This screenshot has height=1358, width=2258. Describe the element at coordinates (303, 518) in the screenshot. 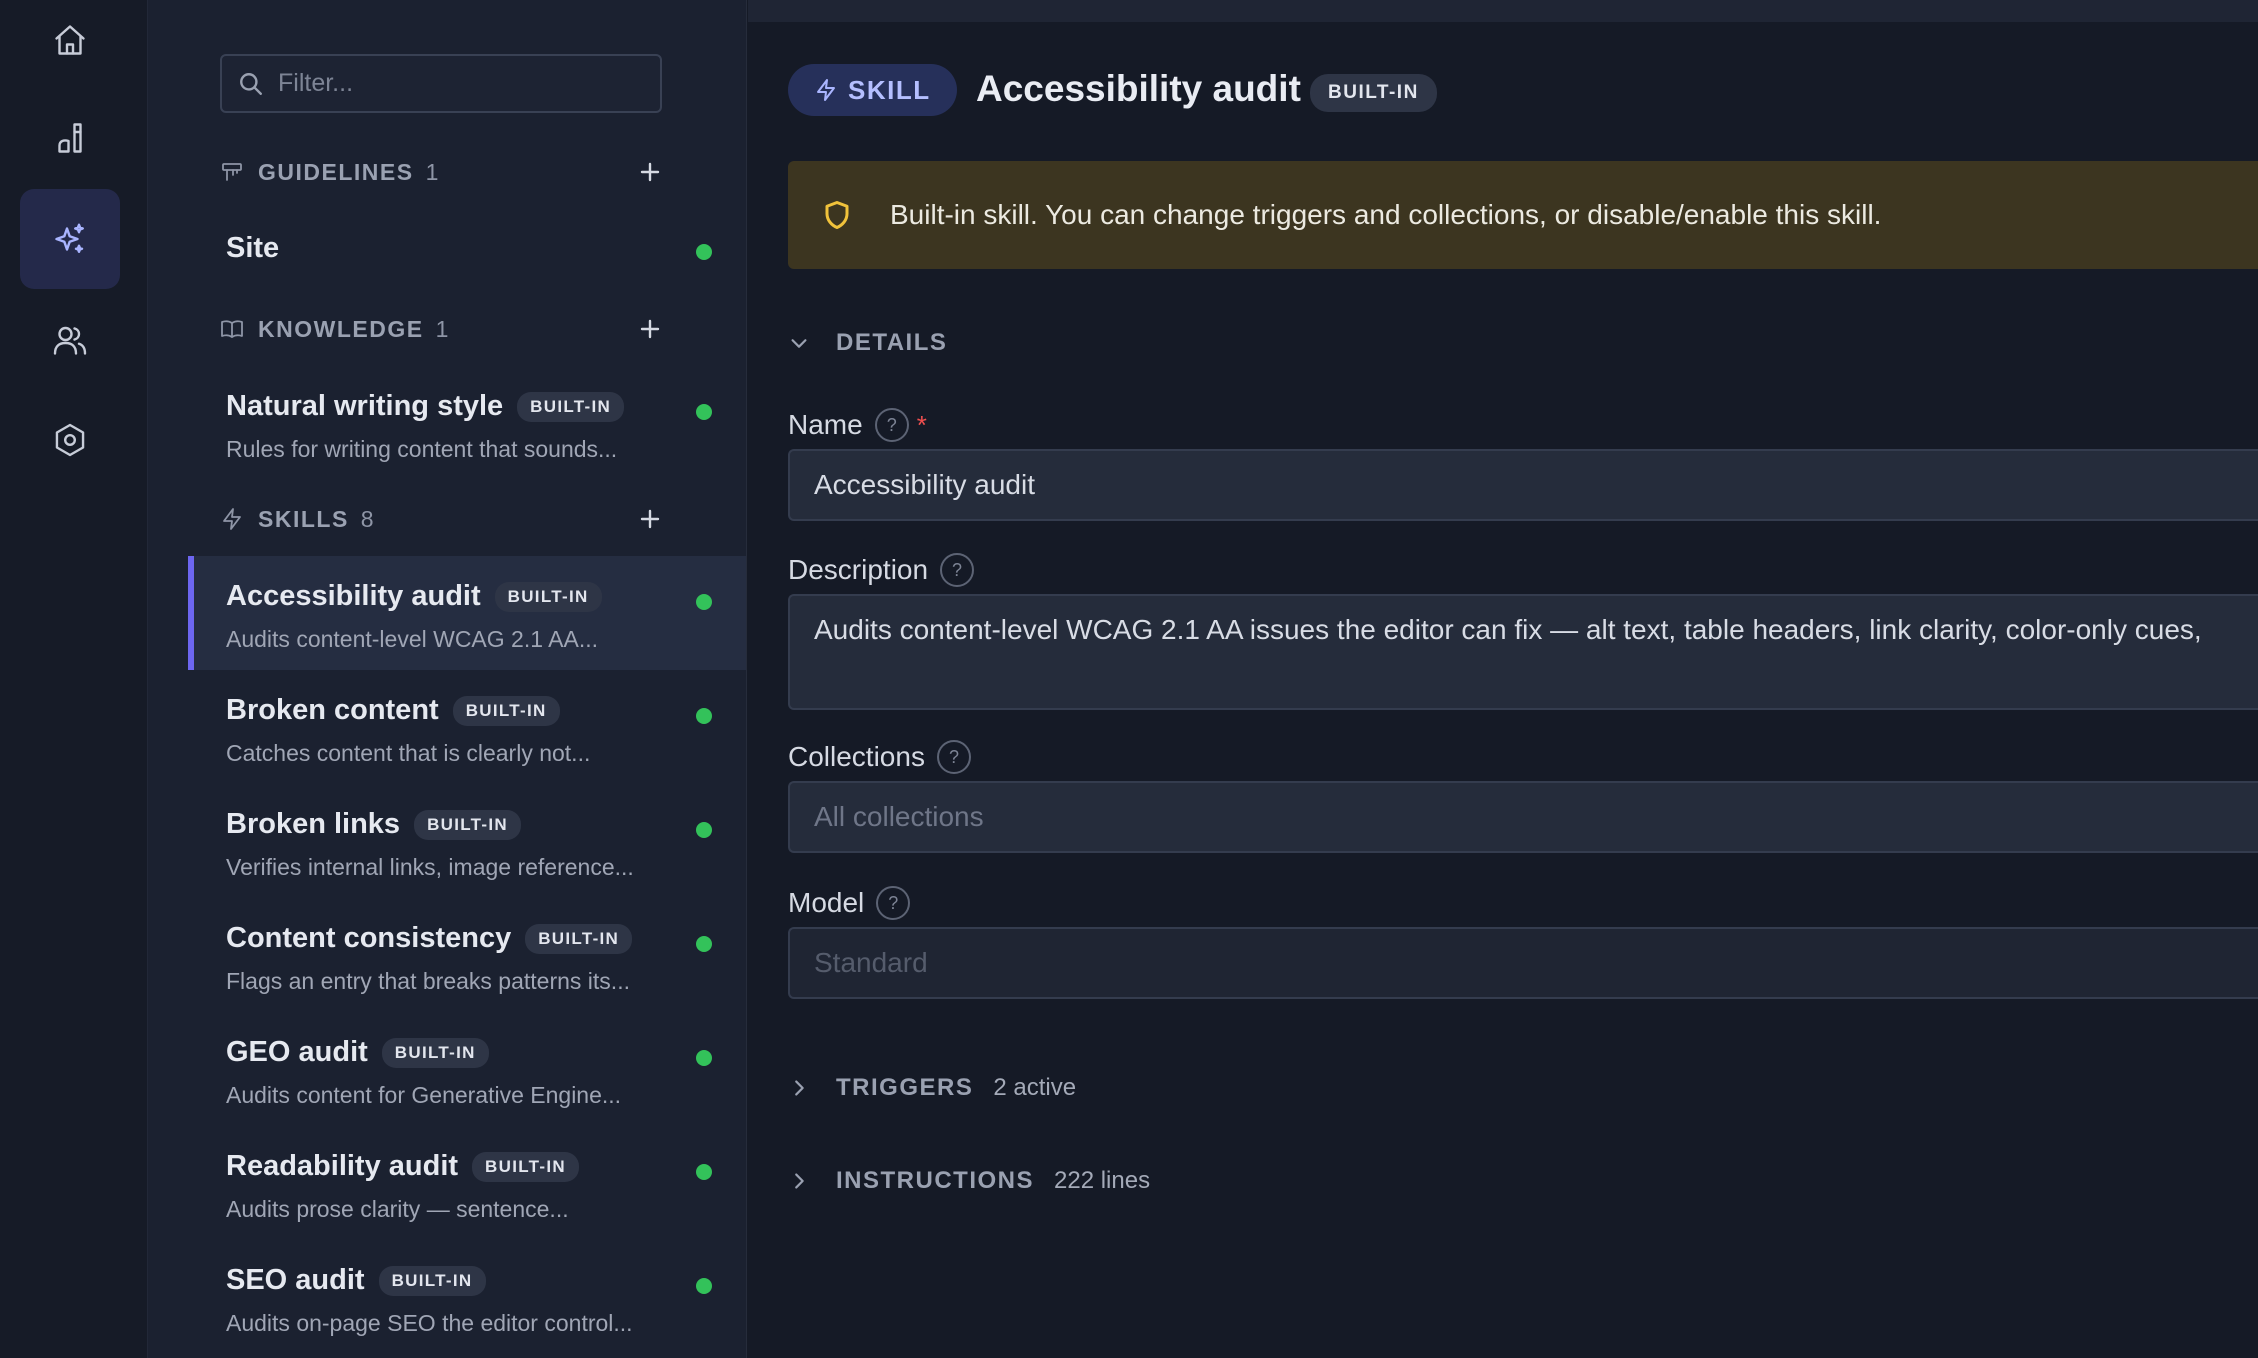

I see `skills-title: SKILLS` at that location.